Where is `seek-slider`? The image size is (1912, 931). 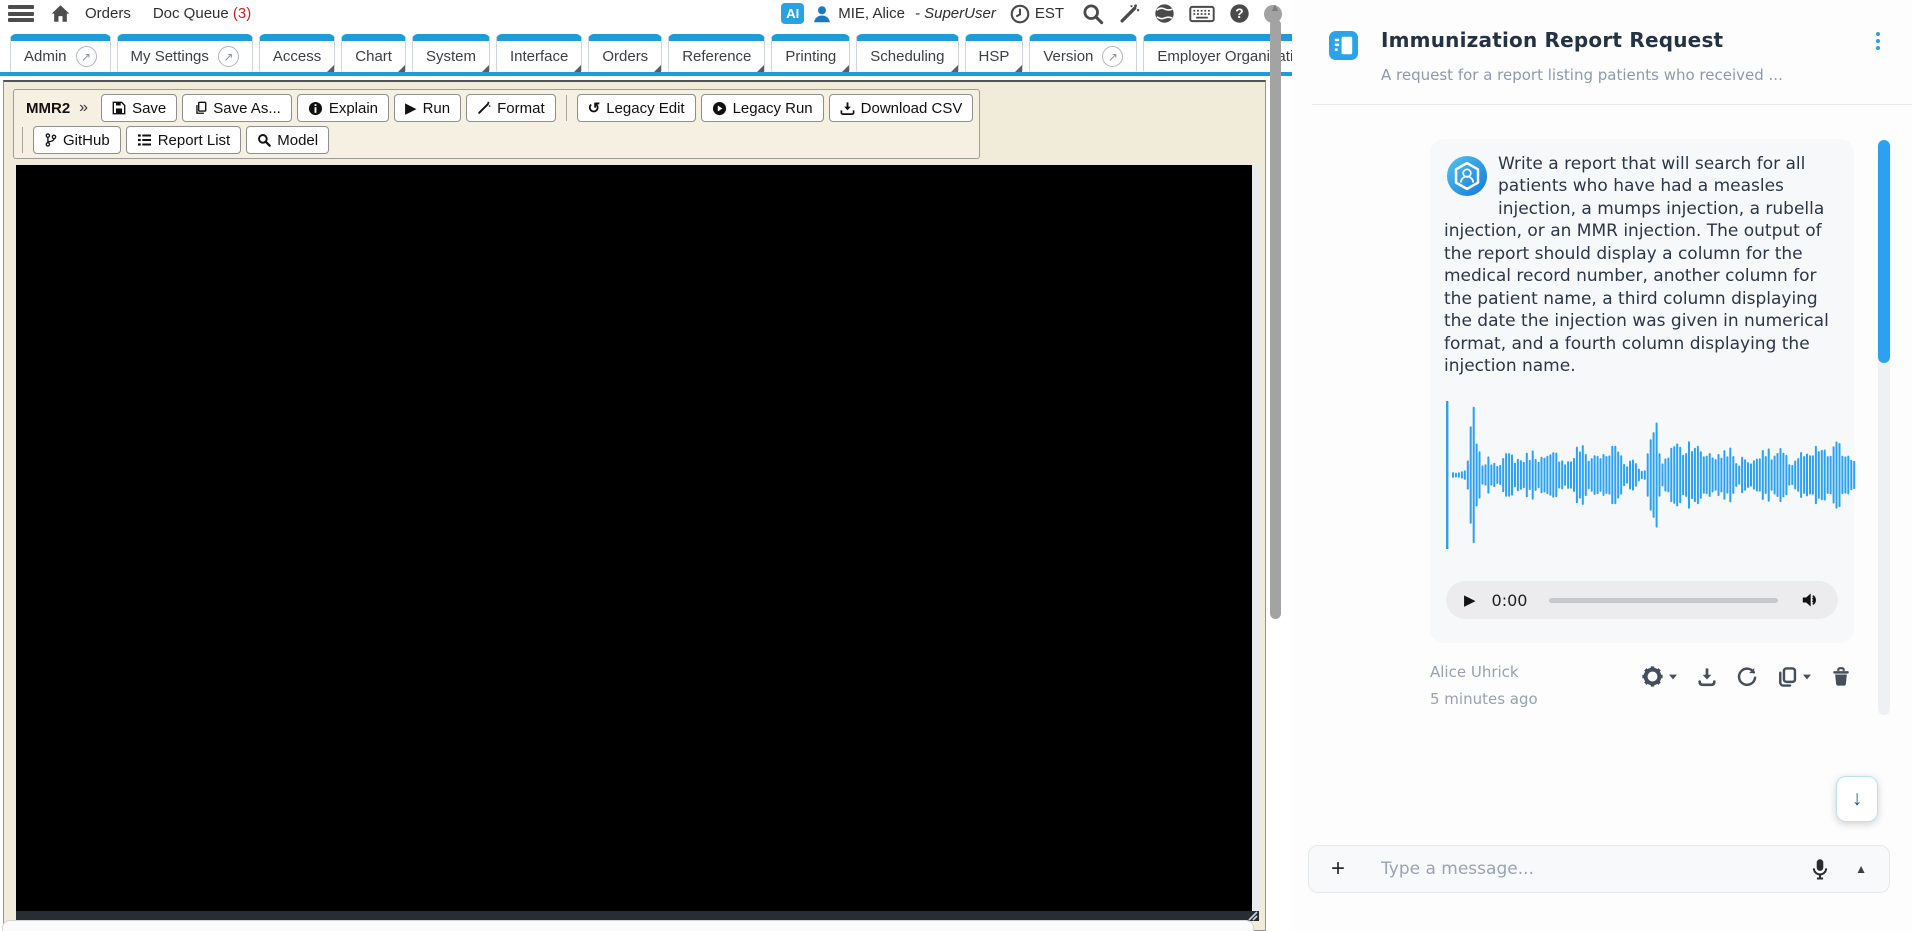
seek-slider is located at coordinates (1663, 600).